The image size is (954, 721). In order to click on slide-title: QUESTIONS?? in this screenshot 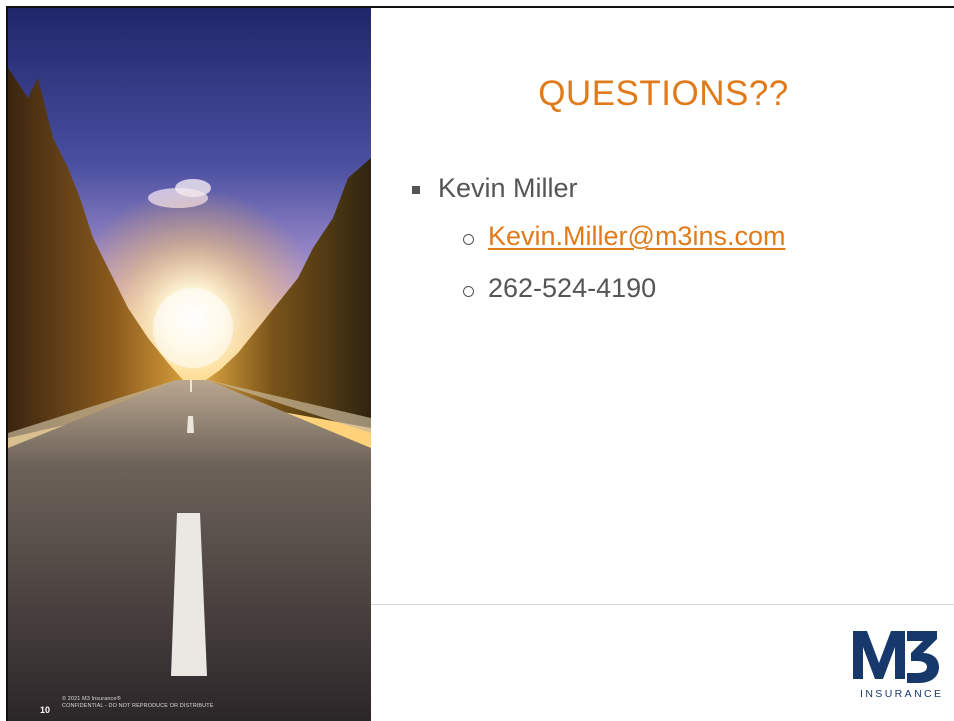, I will do `click(663, 93)`.